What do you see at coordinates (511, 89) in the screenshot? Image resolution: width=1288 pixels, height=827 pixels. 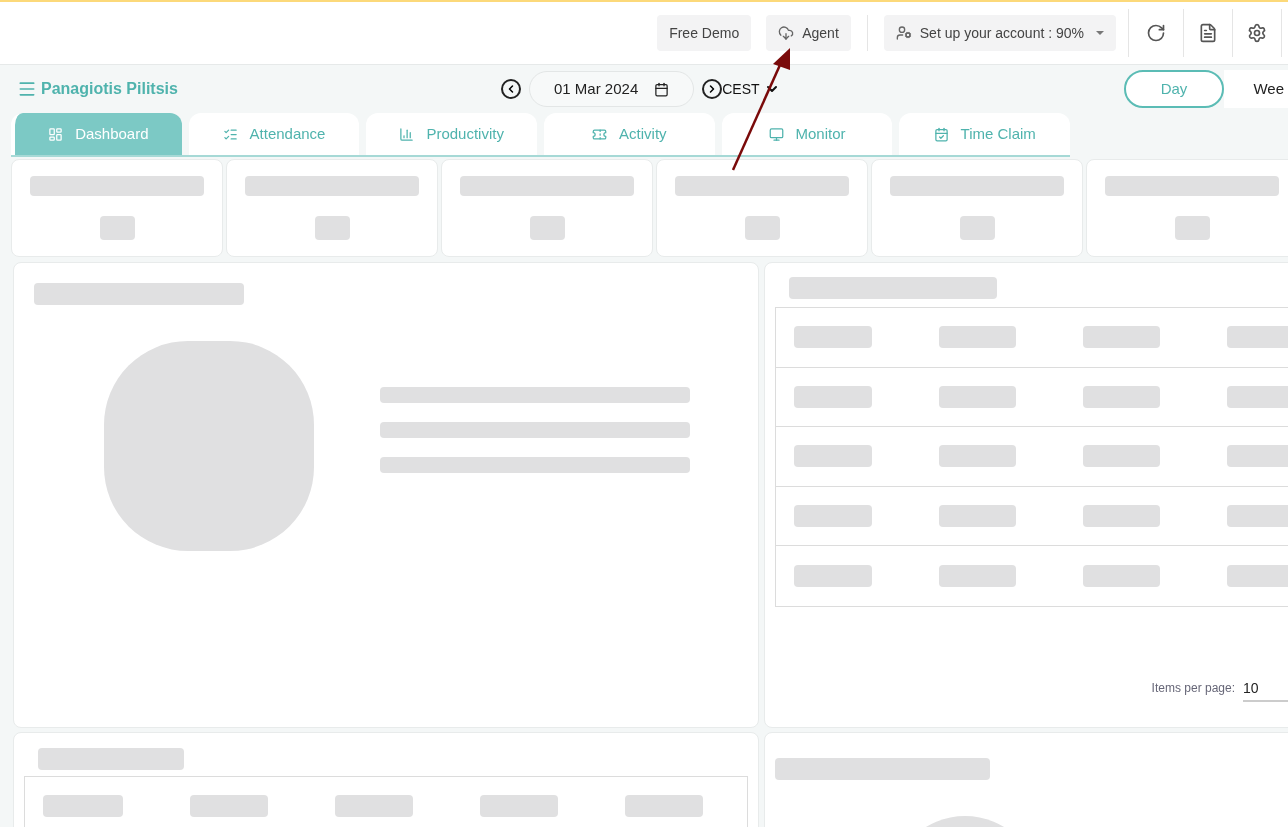 I see `previous-day-icon` at bounding box center [511, 89].